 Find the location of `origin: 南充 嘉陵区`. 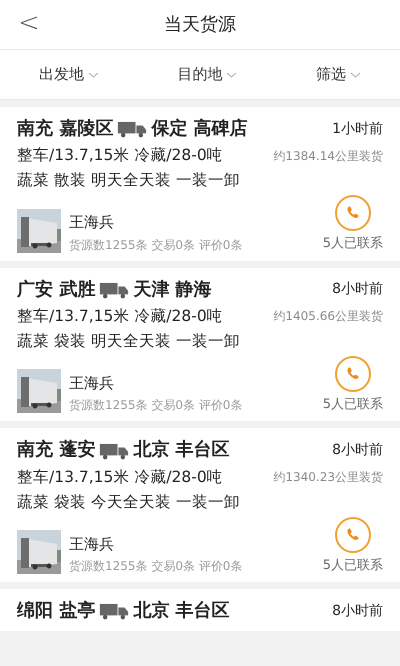

origin: 南充 嘉陵区 is located at coordinates (65, 129).